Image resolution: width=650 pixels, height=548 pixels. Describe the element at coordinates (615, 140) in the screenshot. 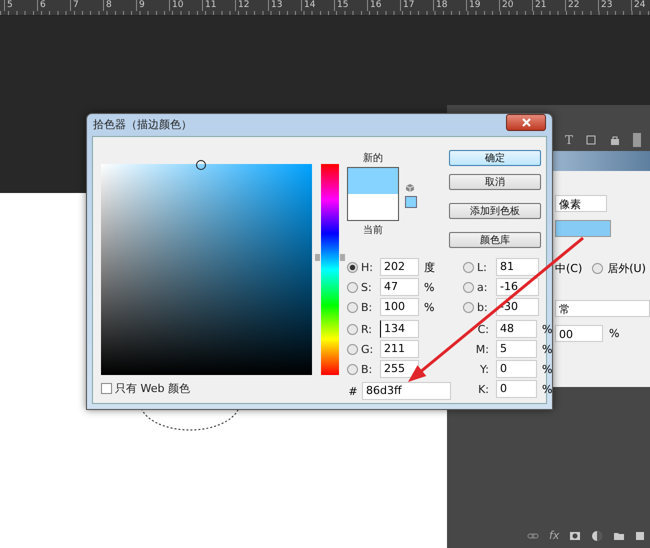

I see `lock-icon` at that location.